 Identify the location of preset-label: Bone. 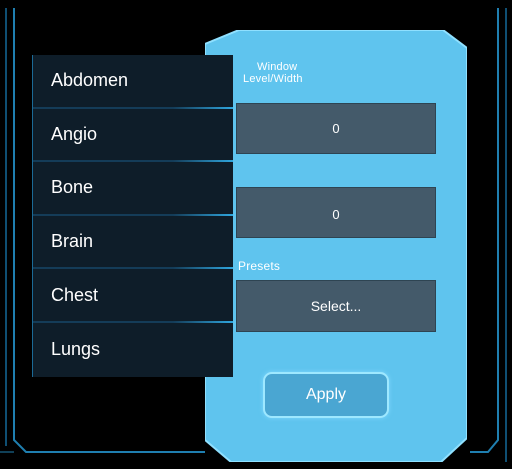
(72, 187).